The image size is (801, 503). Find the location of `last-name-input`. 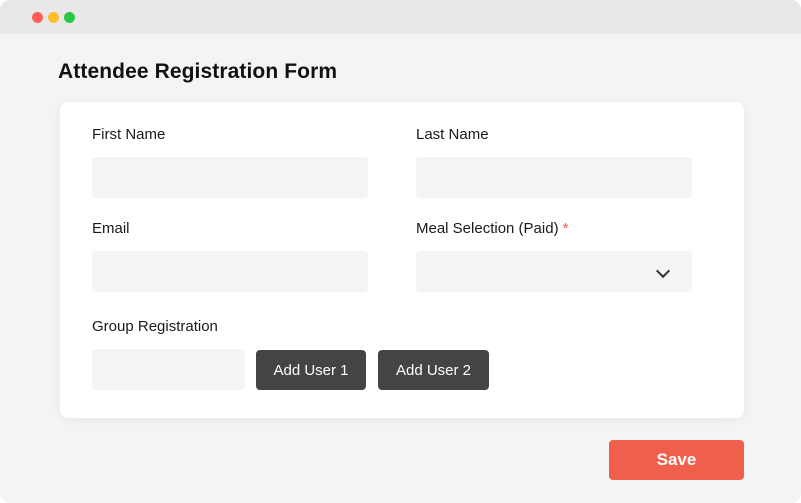

last-name-input is located at coordinates (554, 177).